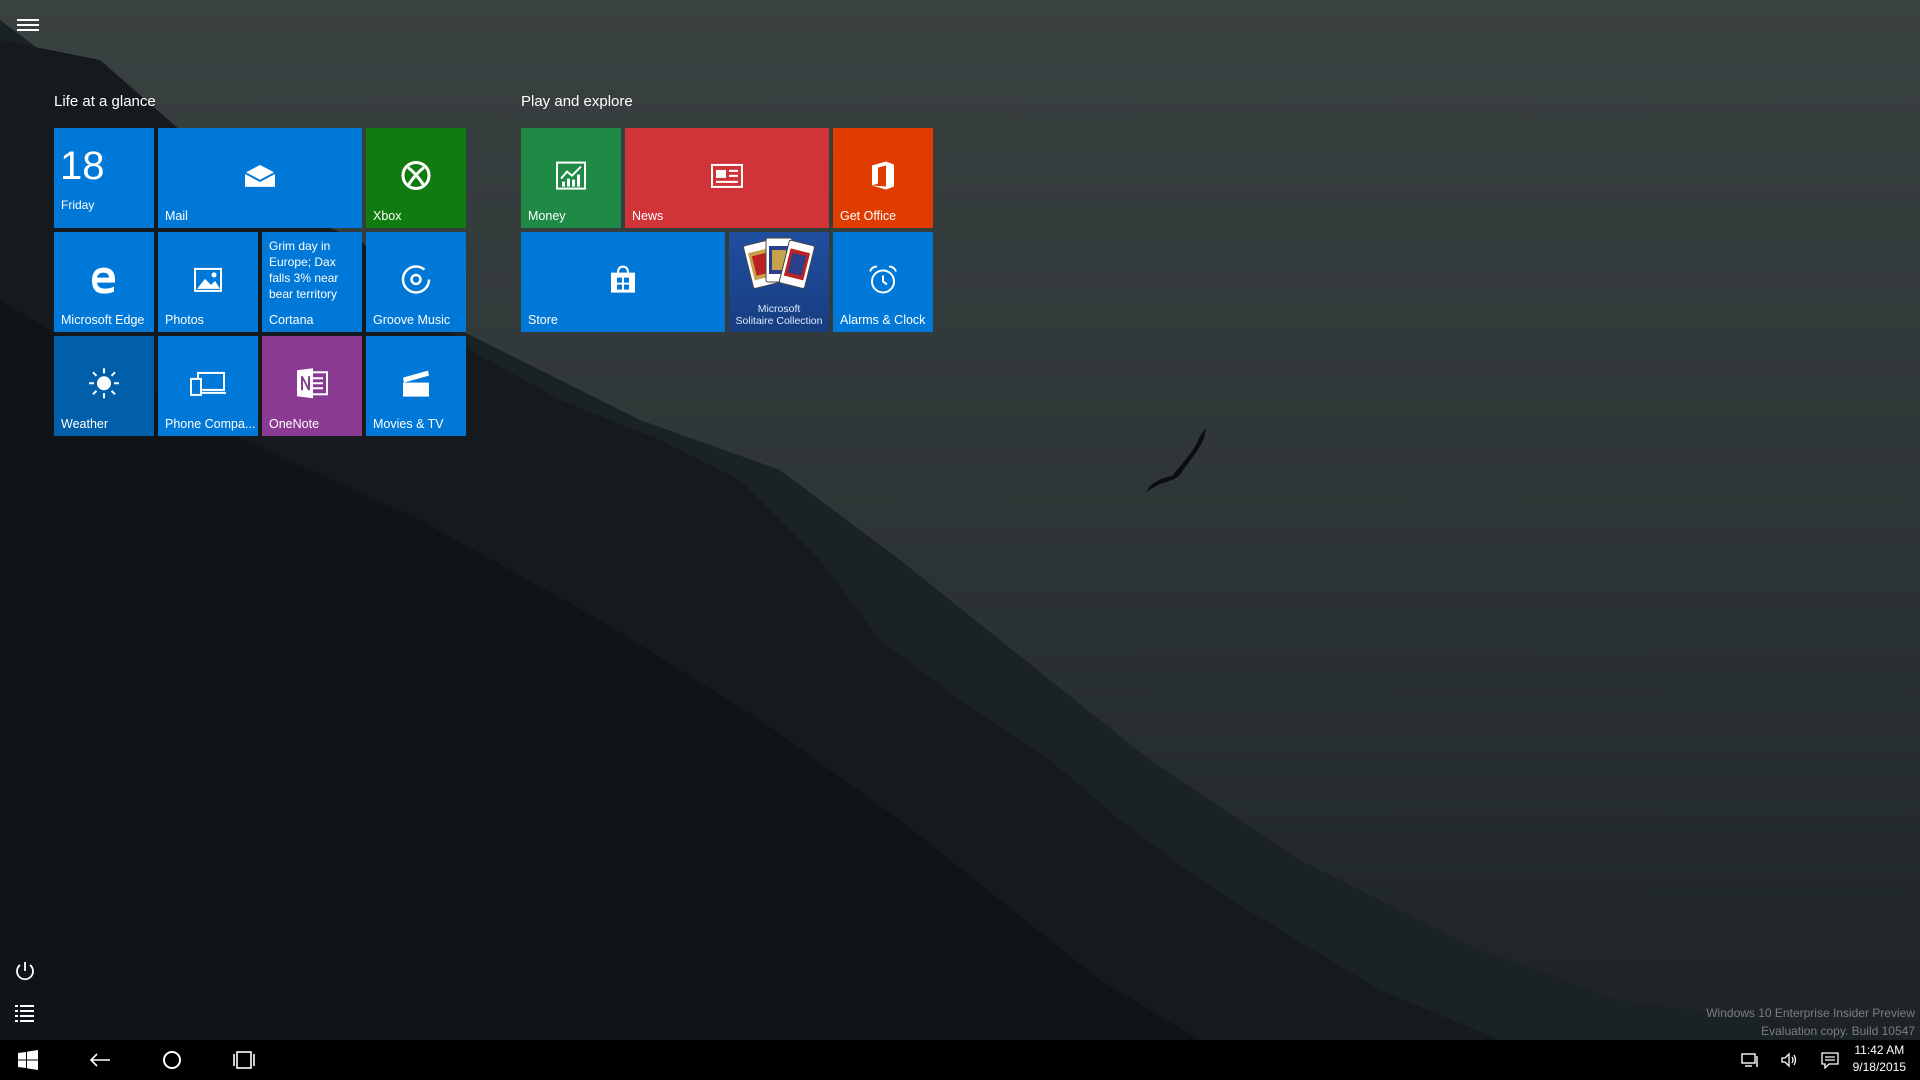 This screenshot has width=1920, height=1080. What do you see at coordinates (176, 216) in the screenshot?
I see `mail-label: Mail` at bounding box center [176, 216].